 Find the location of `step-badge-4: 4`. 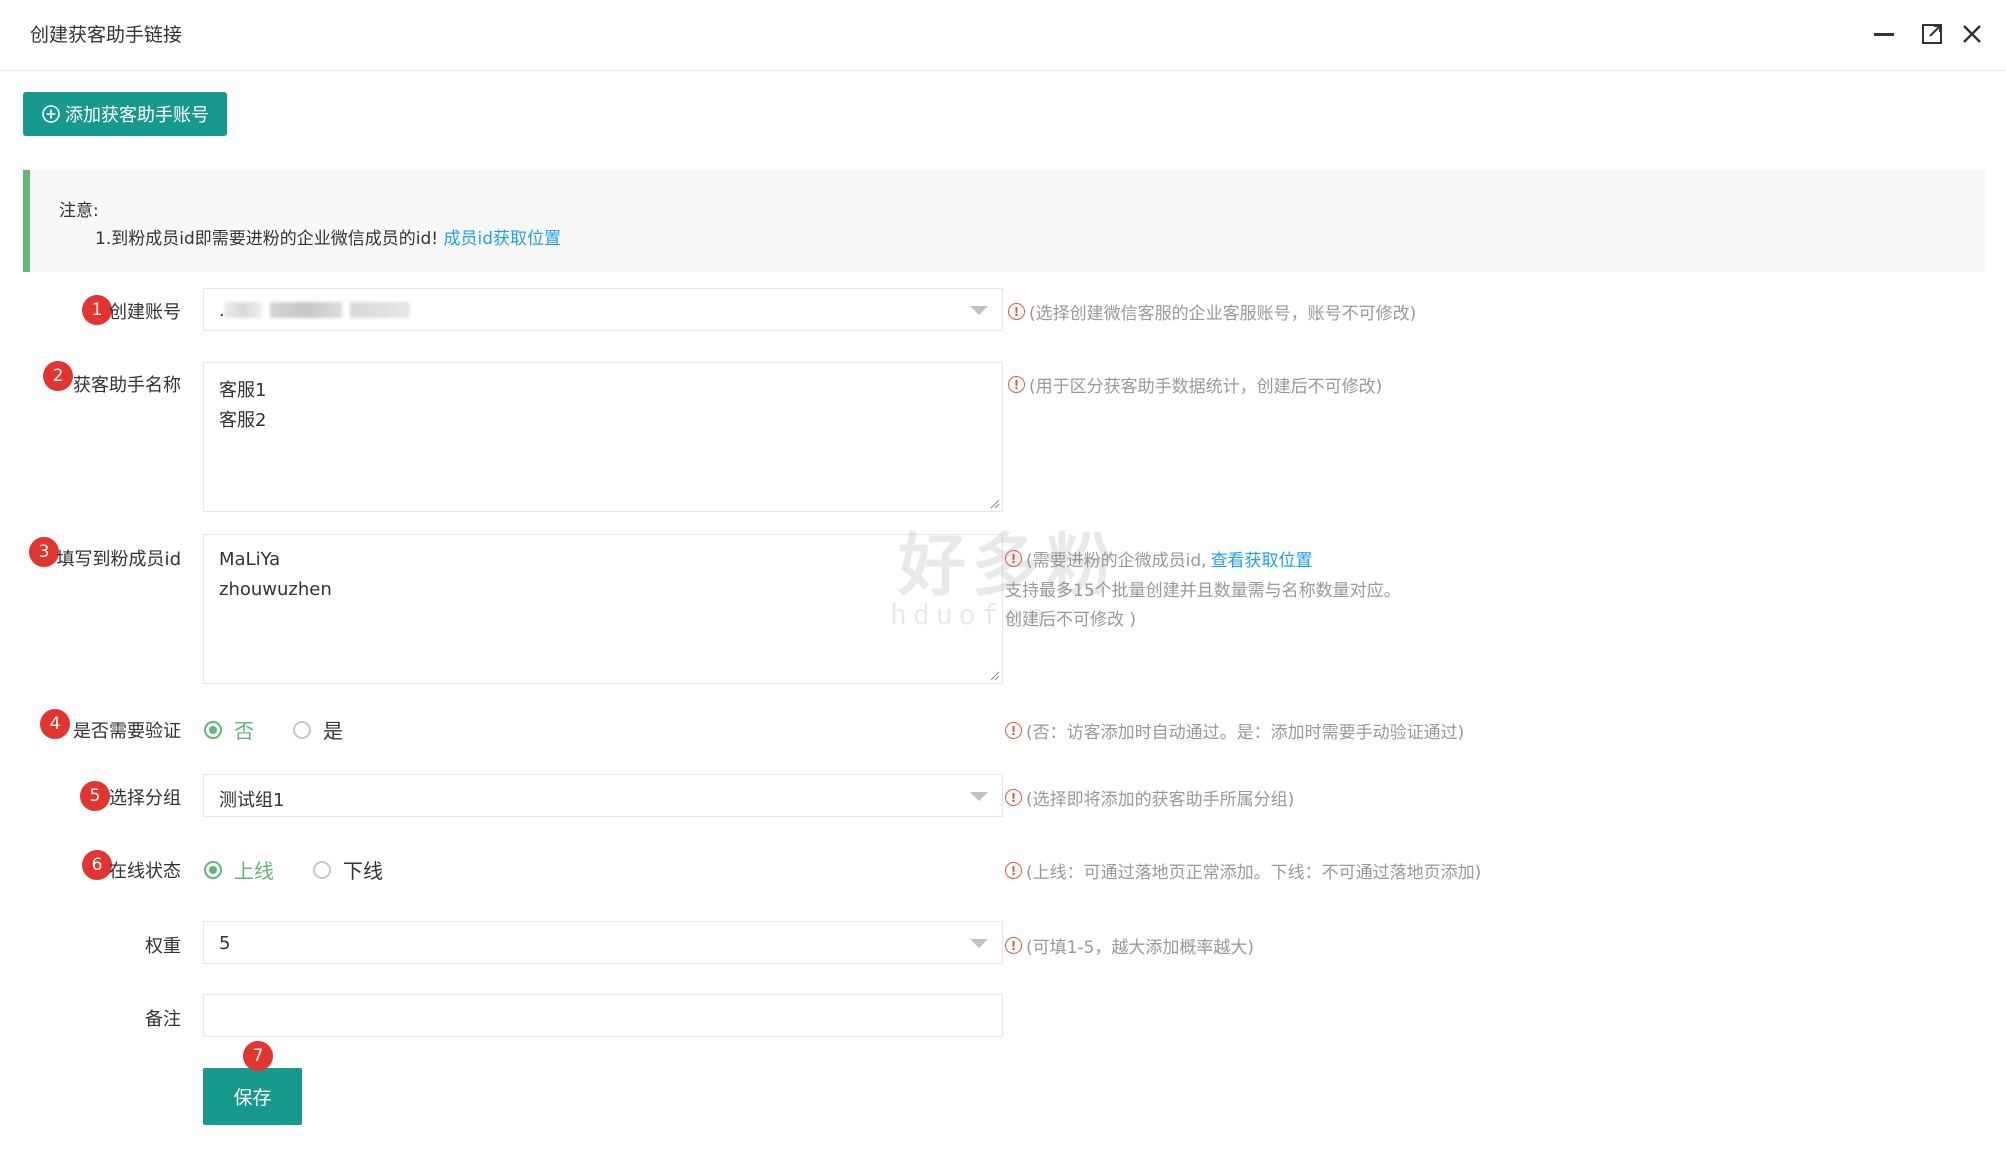

step-badge-4: 4 is located at coordinates (55, 724).